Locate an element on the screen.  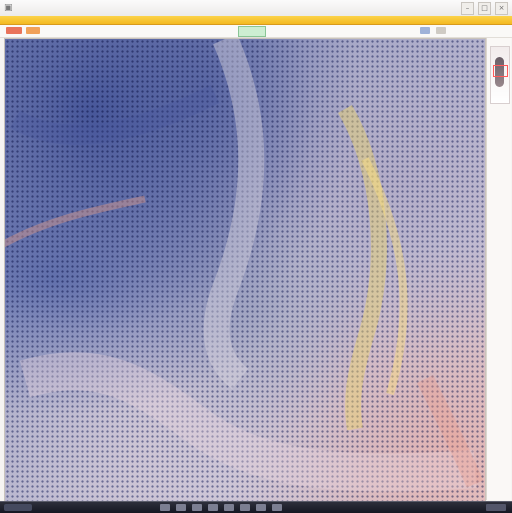
app-icon: ▣ is located at coordinates (8, 8).